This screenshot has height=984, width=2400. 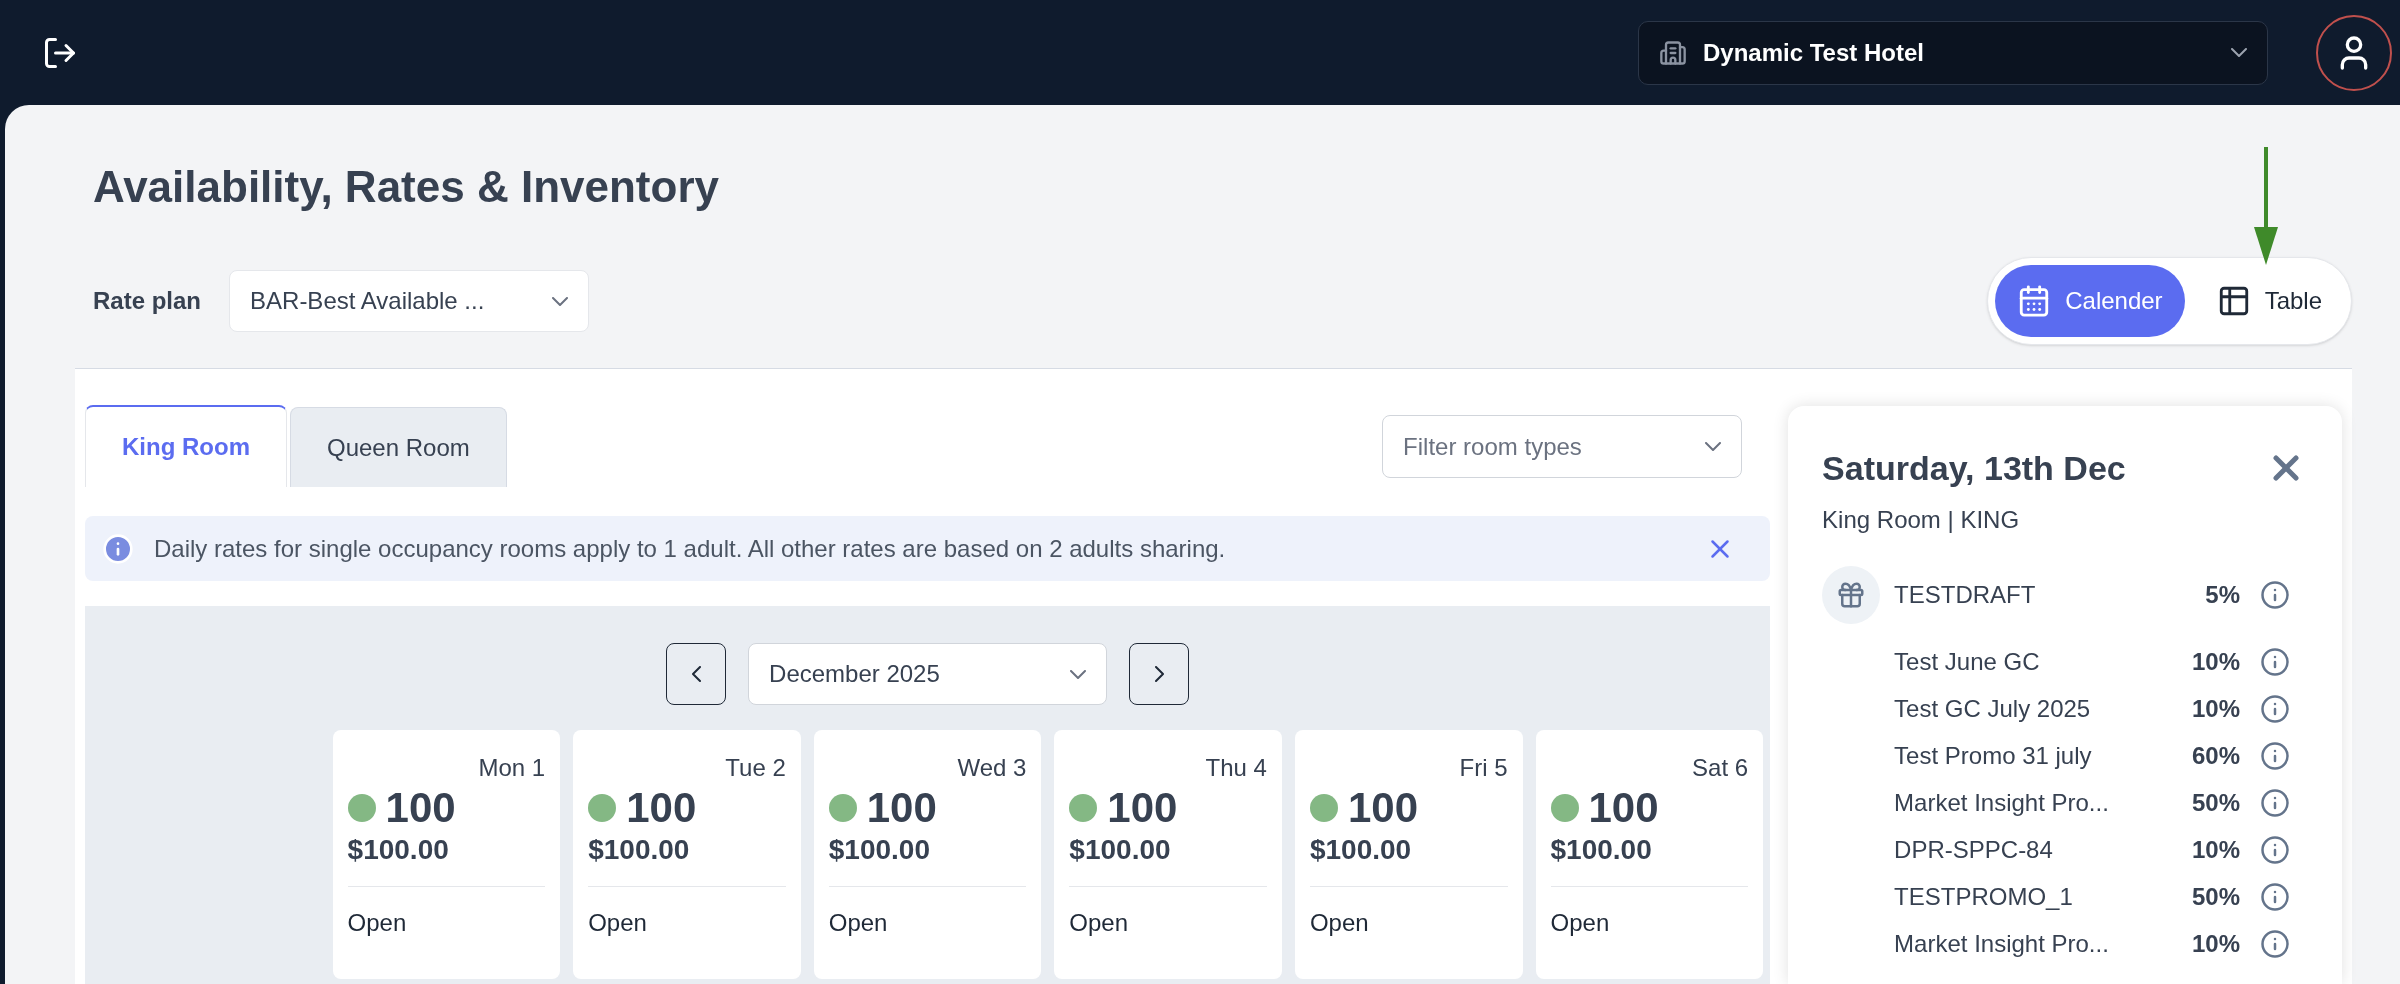 I want to click on hotel-select: Dynamic Test Hotel, so click(x=1953, y=52).